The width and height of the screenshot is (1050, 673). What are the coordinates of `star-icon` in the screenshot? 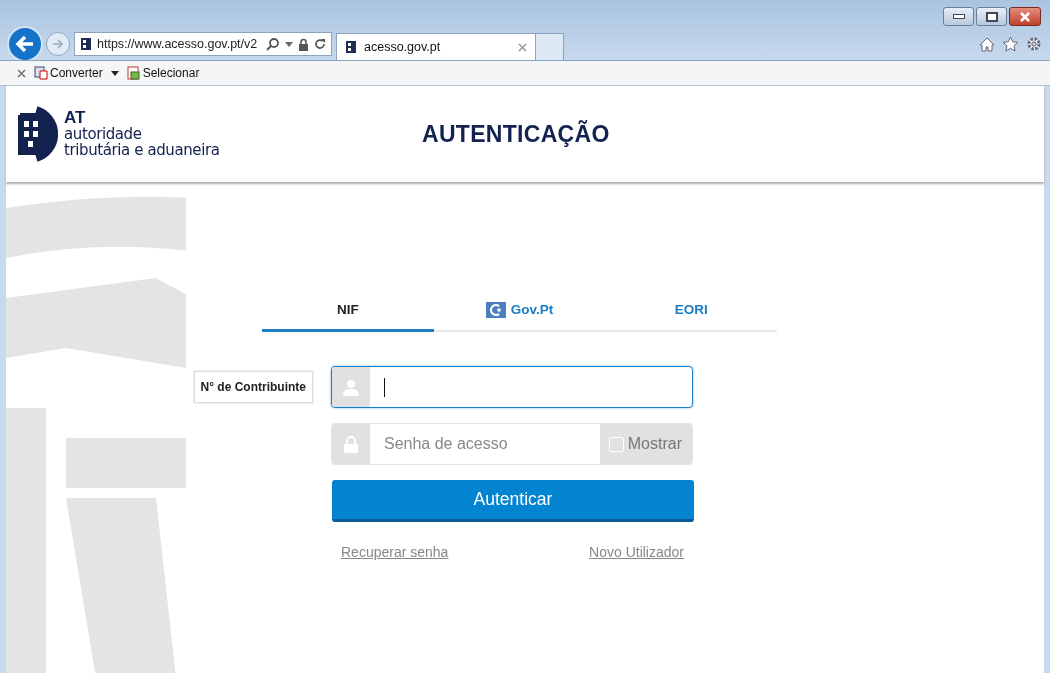 It's located at (1010, 44).